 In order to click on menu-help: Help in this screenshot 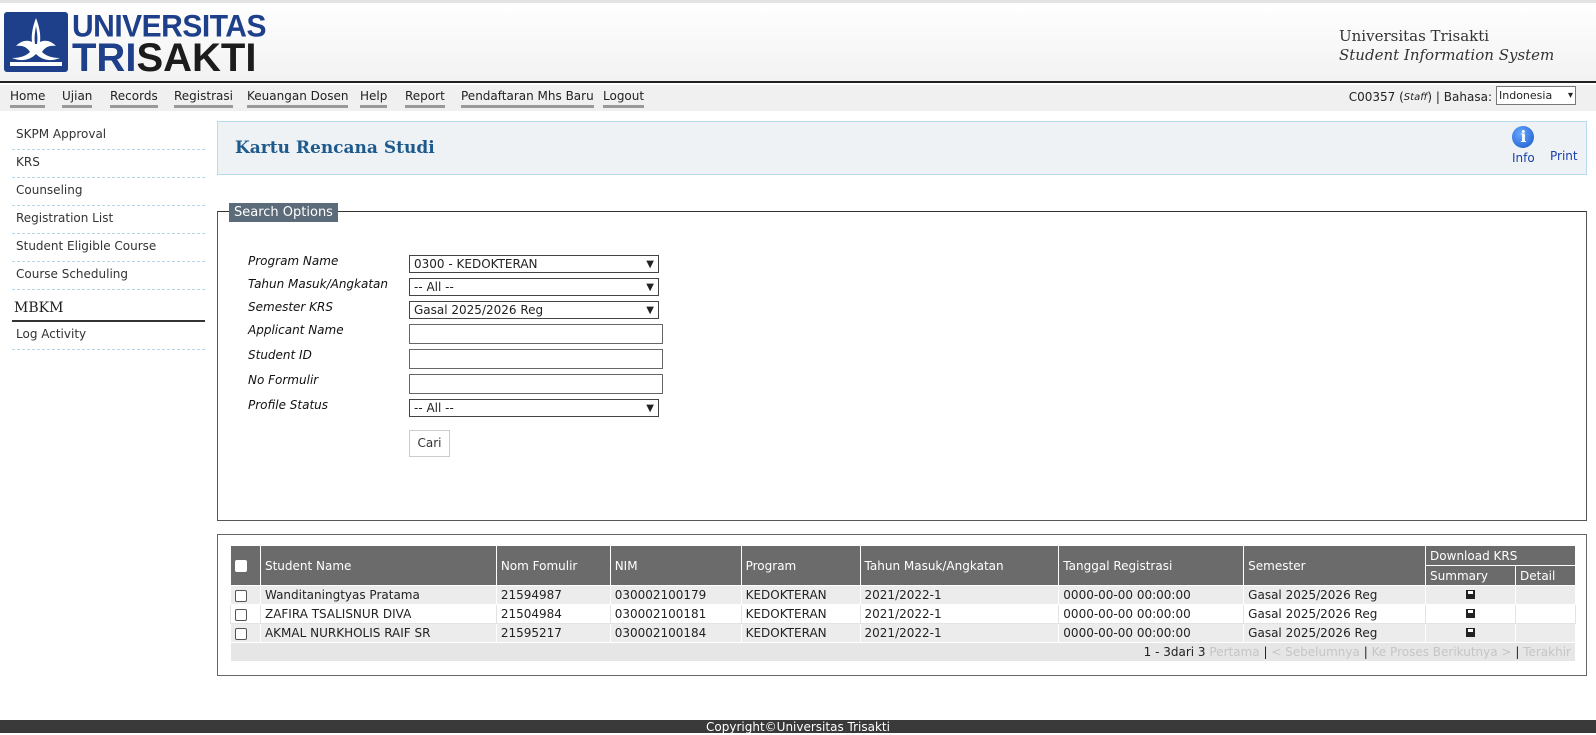, I will do `click(374, 98)`.